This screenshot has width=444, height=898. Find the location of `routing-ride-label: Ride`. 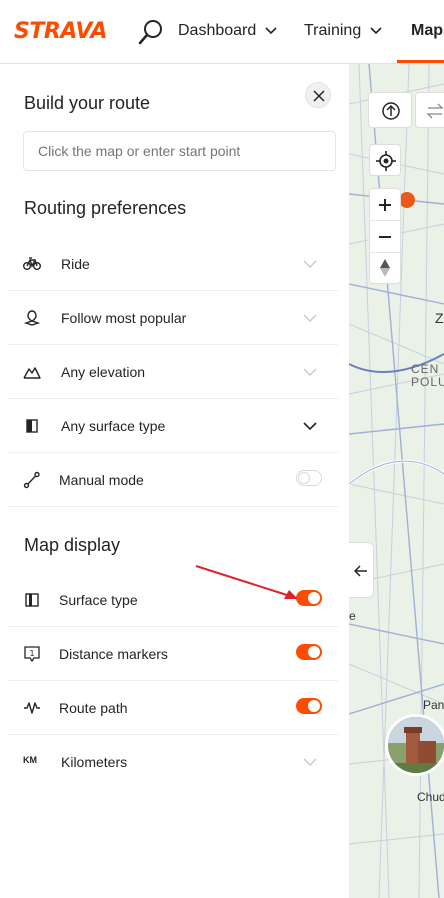

routing-ride-label: Ride is located at coordinates (75, 264).